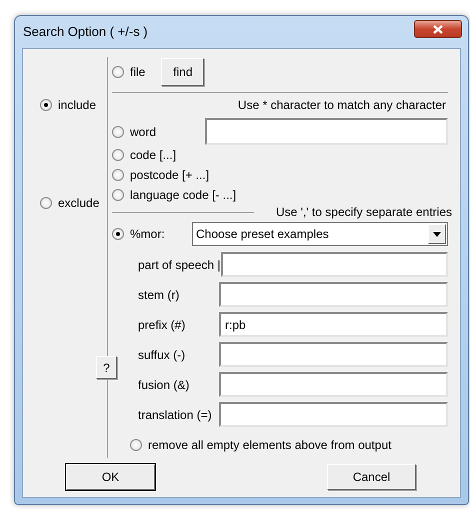 The height and width of the screenshot is (509, 470). What do you see at coordinates (364, 212) in the screenshot?
I see `hint-text: Use ',' to specify separate entries` at bounding box center [364, 212].